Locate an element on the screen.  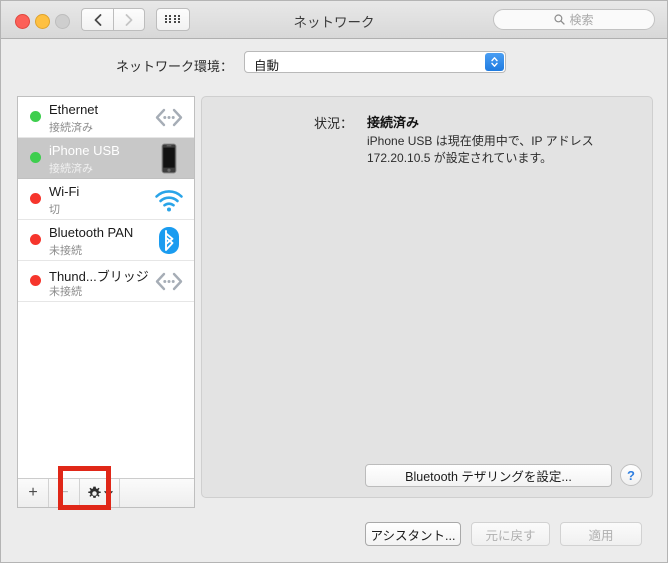
search-placeholder: 検索 is located at coordinates (581, 20).